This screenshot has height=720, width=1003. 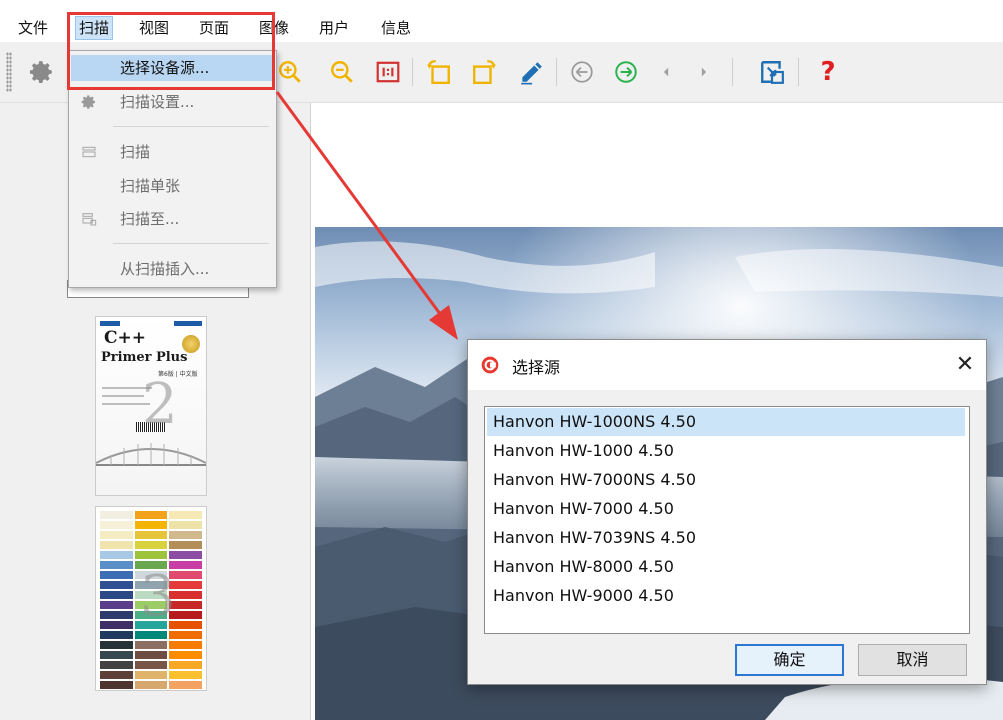 I want to click on help-icon: ?, so click(x=828, y=72).